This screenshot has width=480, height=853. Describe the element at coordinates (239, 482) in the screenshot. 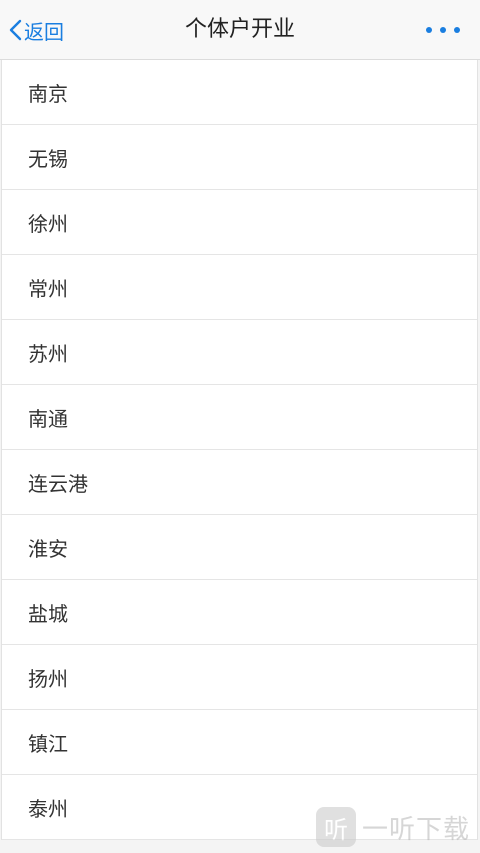

I see `city-item-lianyungang: 连云港` at that location.